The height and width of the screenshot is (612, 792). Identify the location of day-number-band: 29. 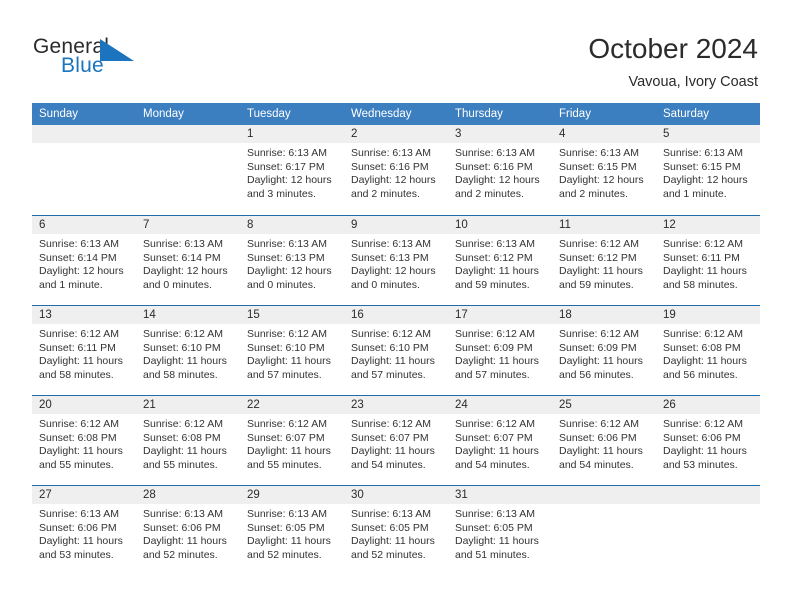
(292, 495).